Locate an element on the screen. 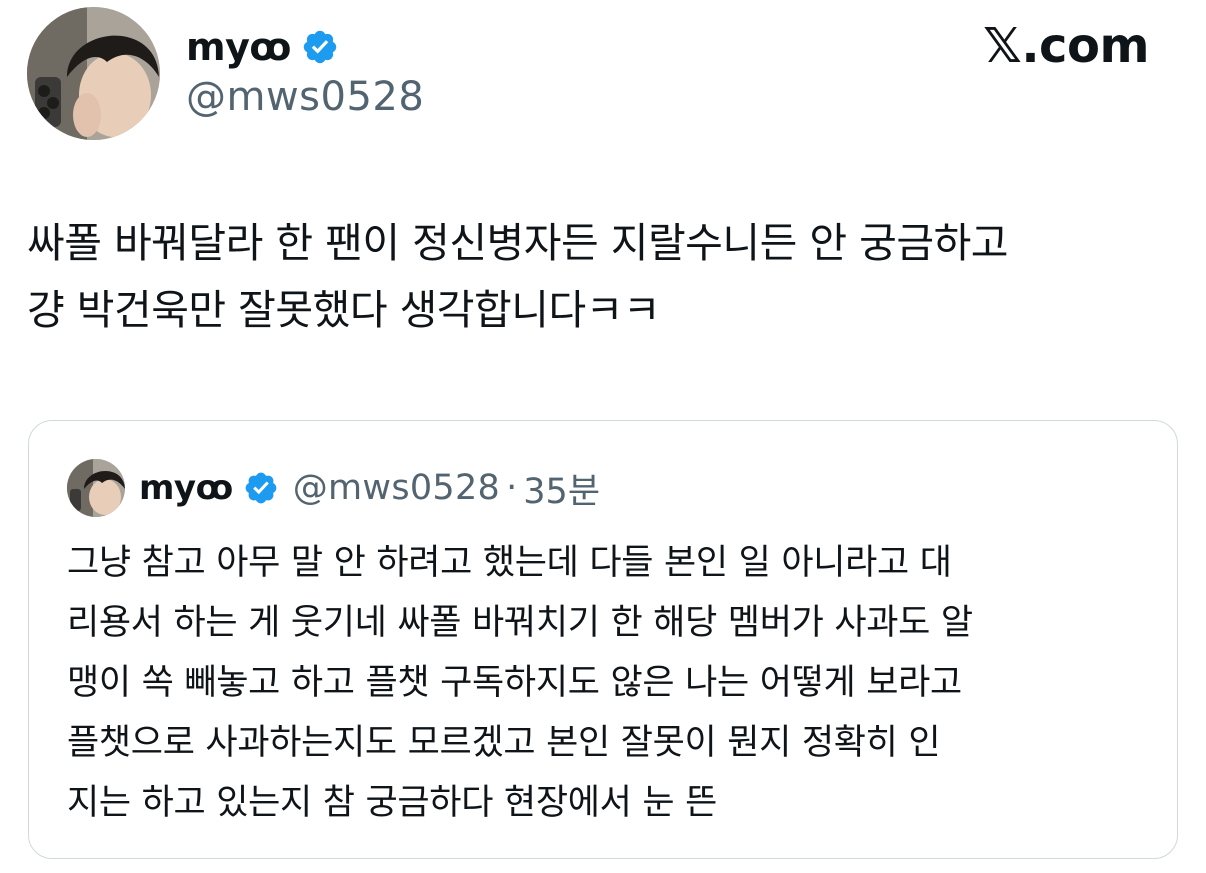  quoted-author-avatar is located at coordinates (96, 488).